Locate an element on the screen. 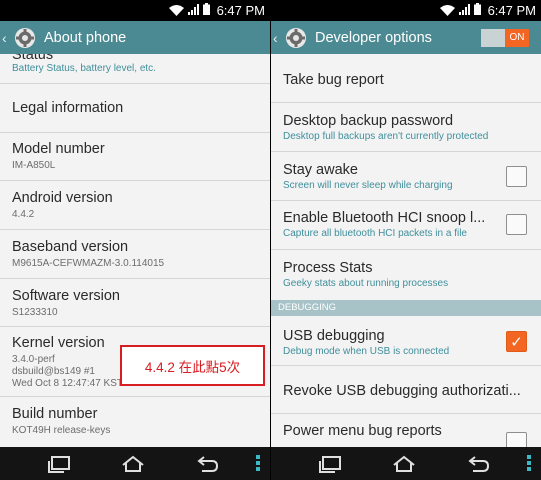  action-bar: ‹ About phone is located at coordinates (135, 37).